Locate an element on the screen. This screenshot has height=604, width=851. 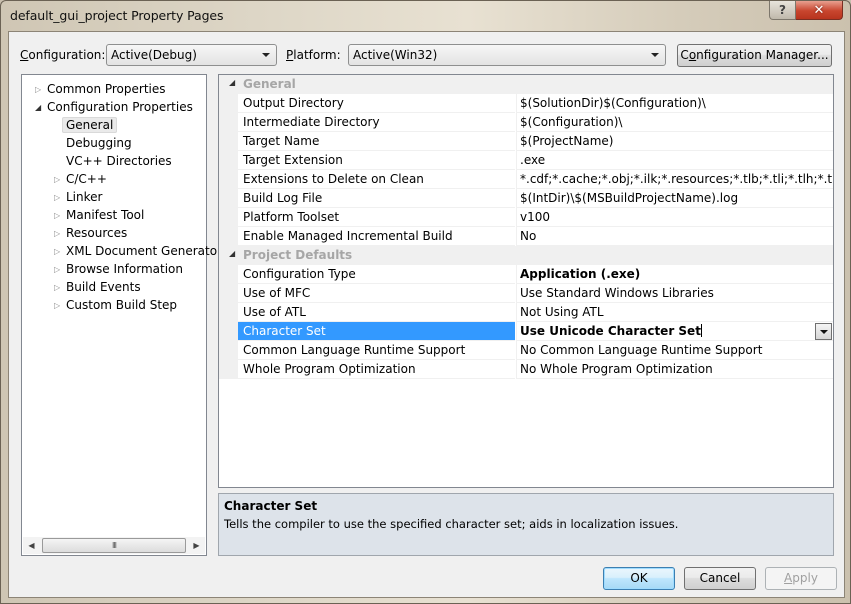
property-name: Character Set is located at coordinates (376, 331).